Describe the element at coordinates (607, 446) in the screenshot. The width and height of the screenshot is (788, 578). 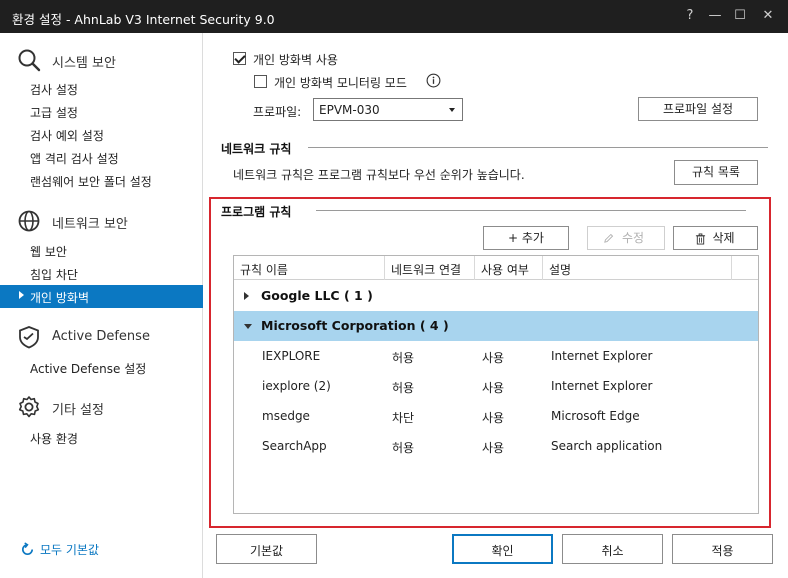
I see `cell-description: Search application` at that location.